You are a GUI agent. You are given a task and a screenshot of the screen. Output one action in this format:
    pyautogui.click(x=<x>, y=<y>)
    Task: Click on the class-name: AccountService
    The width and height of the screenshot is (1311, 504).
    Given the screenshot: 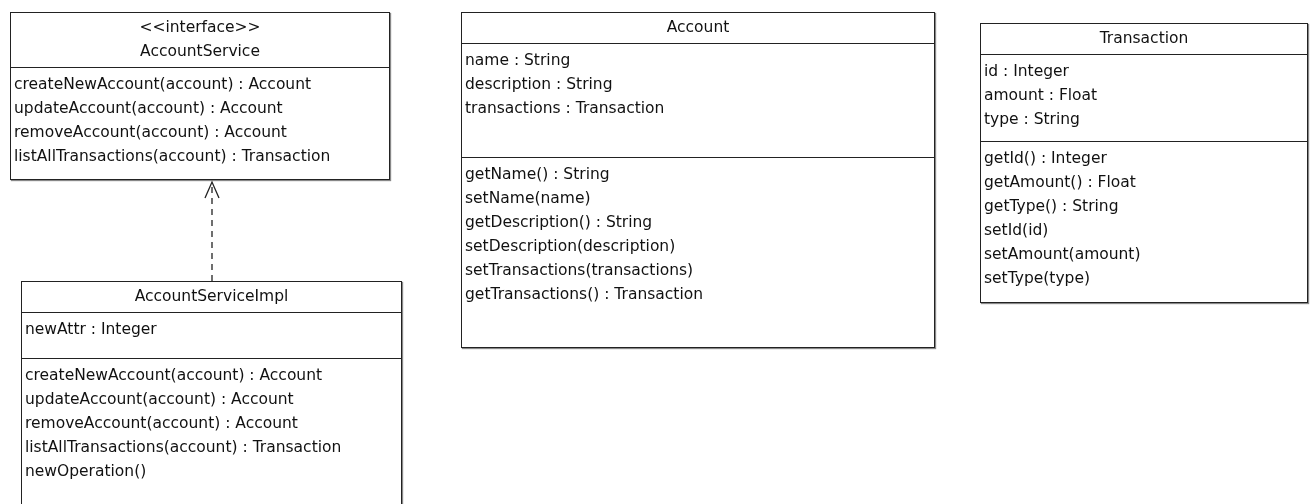 What is the action you would take?
    pyautogui.click(x=200, y=51)
    